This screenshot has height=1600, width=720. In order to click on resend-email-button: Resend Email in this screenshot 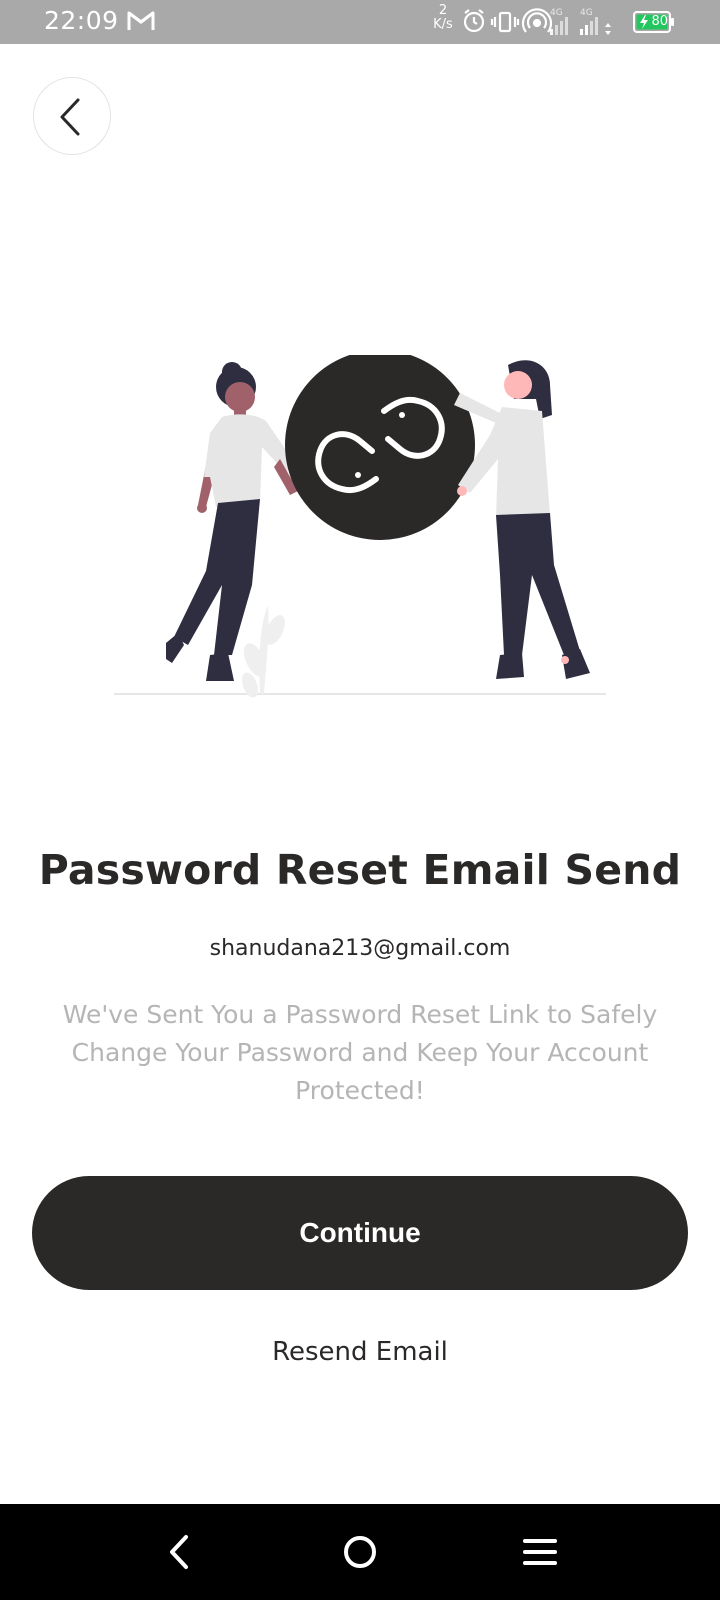, I will do `click(360, 1352)`.